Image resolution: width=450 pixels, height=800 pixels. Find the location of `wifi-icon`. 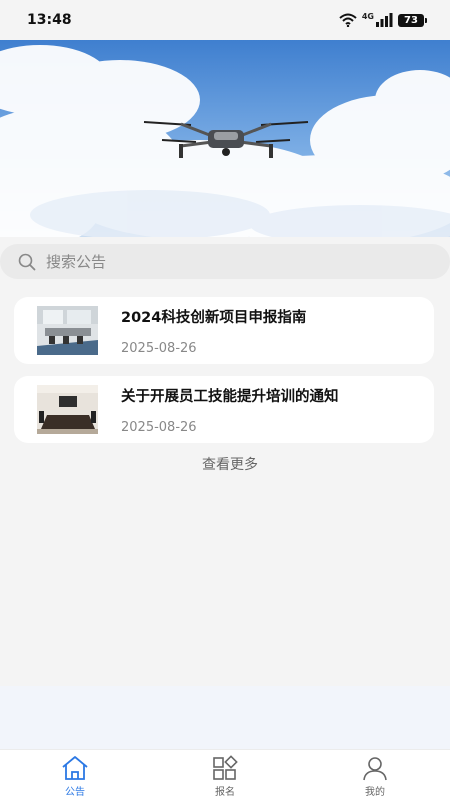

wifi-icon is located at coordinates (348, 20).